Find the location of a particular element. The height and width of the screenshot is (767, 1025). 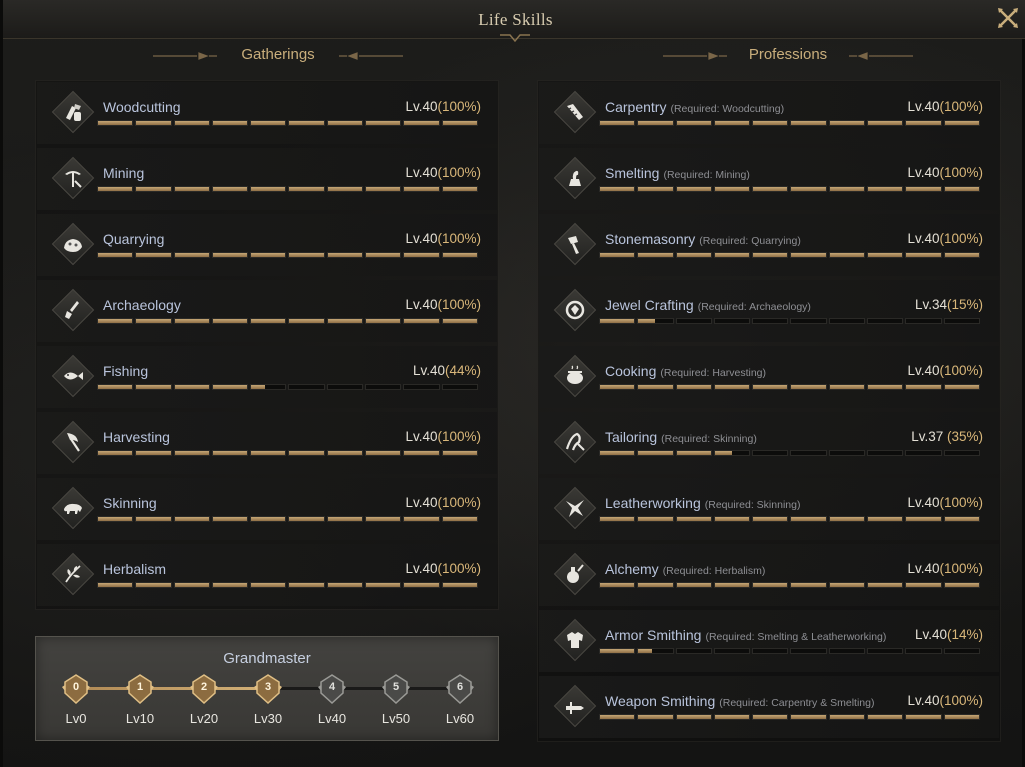

archaeology-icon is located at coordinates (72, 310).